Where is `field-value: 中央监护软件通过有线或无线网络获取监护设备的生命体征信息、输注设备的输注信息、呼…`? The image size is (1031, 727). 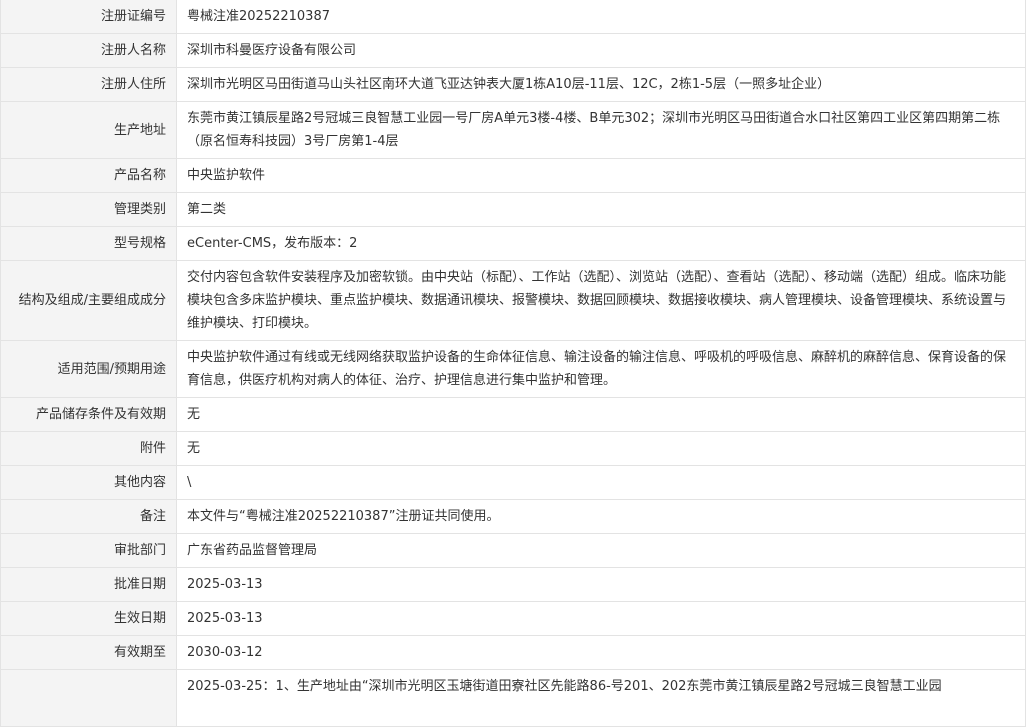
field-value: 中央监护软件通过有线或无线网络获取监护设备的生命体征信息、输注设备的输注信息、呼… is located at coordinates (601, 369).